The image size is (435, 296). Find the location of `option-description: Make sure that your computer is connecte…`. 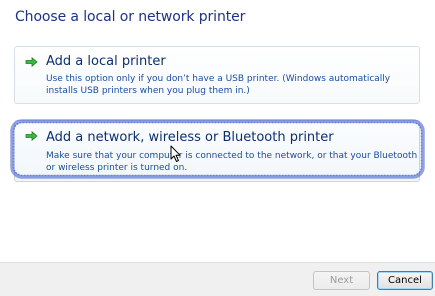

option-description: Make sure that your computer is connecte… is located at coordinates (232, 162).